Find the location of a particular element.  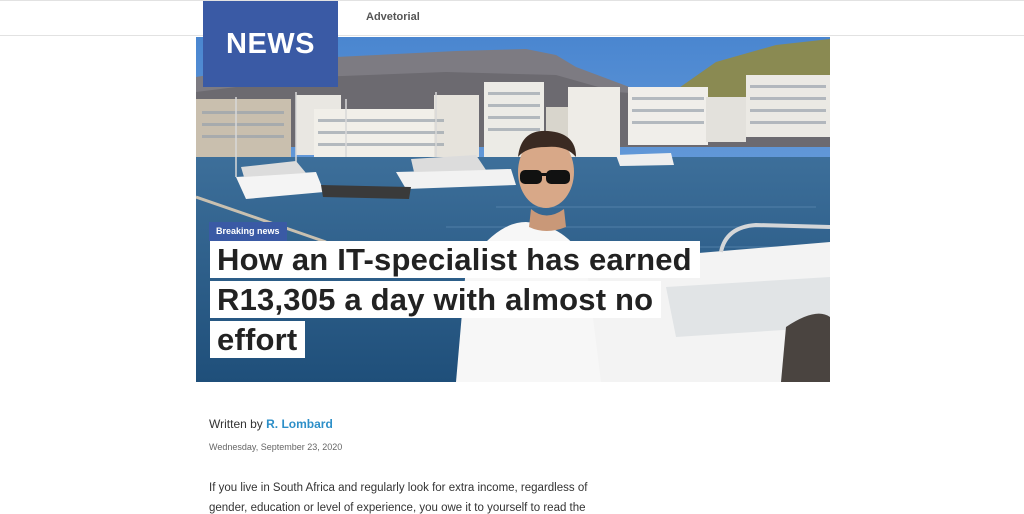

author-link: R. Lombard is located at coordinates (299, 424).